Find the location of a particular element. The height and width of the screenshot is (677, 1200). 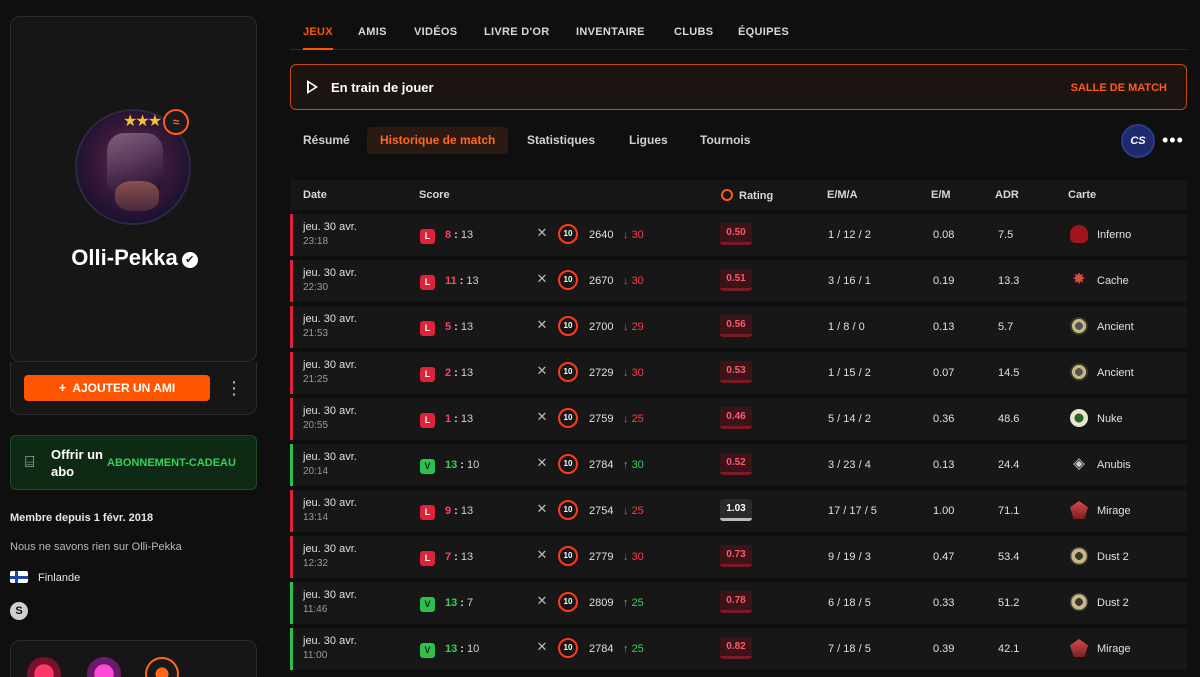

cache-icon: ✸ is located at coordinates (1079, 279).